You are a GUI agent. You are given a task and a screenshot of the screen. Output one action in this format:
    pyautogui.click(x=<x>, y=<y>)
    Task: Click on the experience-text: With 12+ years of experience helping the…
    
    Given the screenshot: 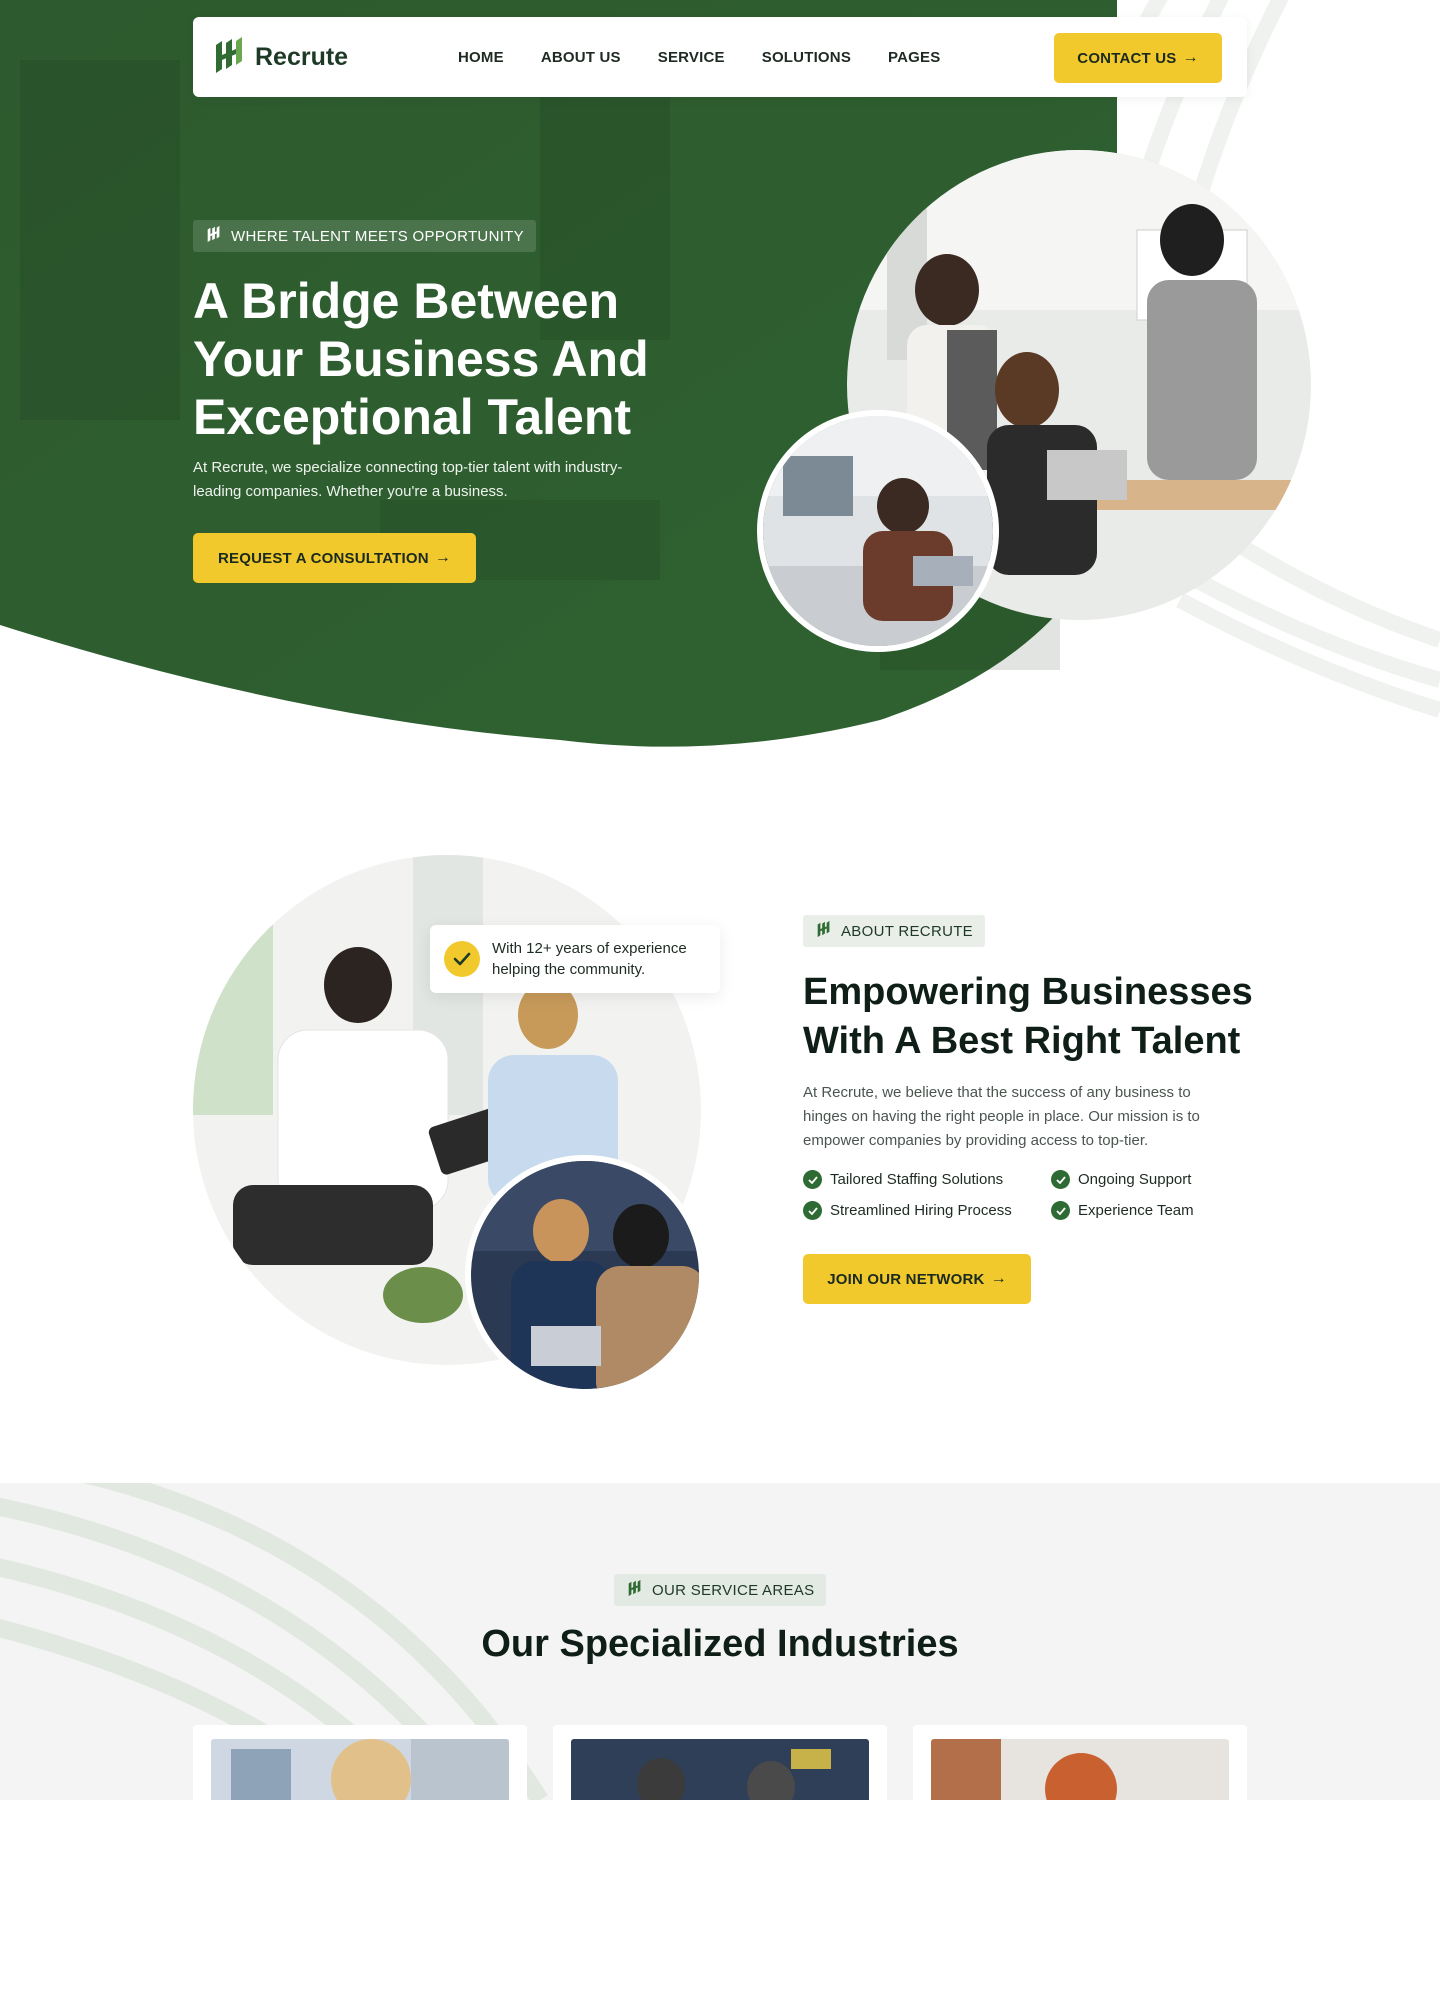 What is the action you would take?
    pyautogui.click(x=589, y=959)
    